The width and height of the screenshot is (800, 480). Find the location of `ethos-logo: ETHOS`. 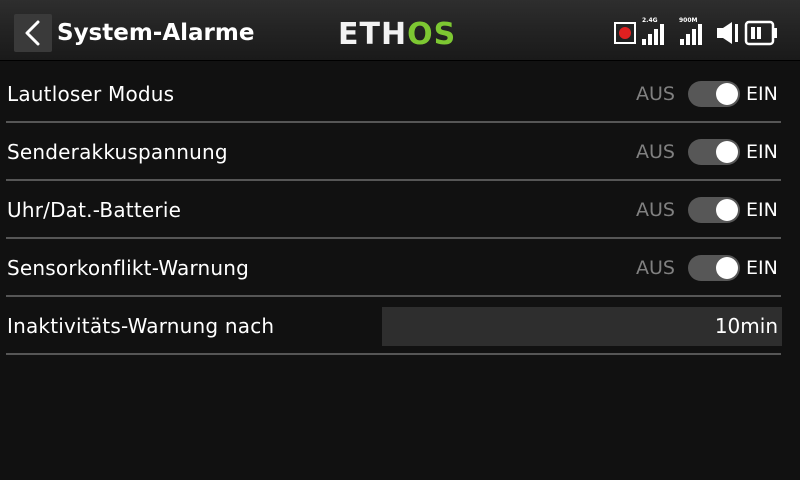

ethos-logo: ETHOS is located at coordinates (397, 33).